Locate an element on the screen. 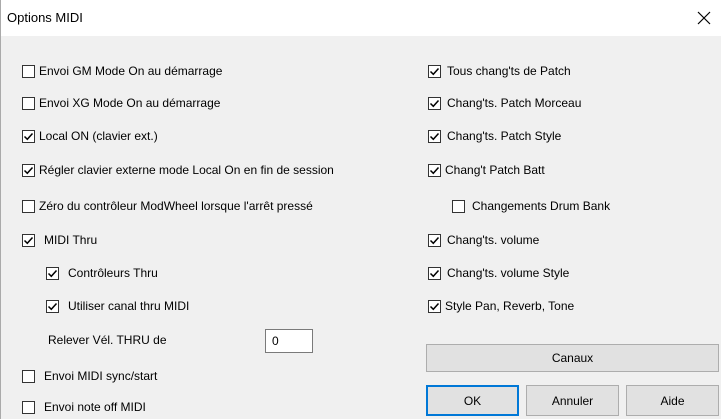 This screenshot has height=419, width=721. checkbox-label: Style Pan, Reverb, Tone is located at coordinates (510, 306).